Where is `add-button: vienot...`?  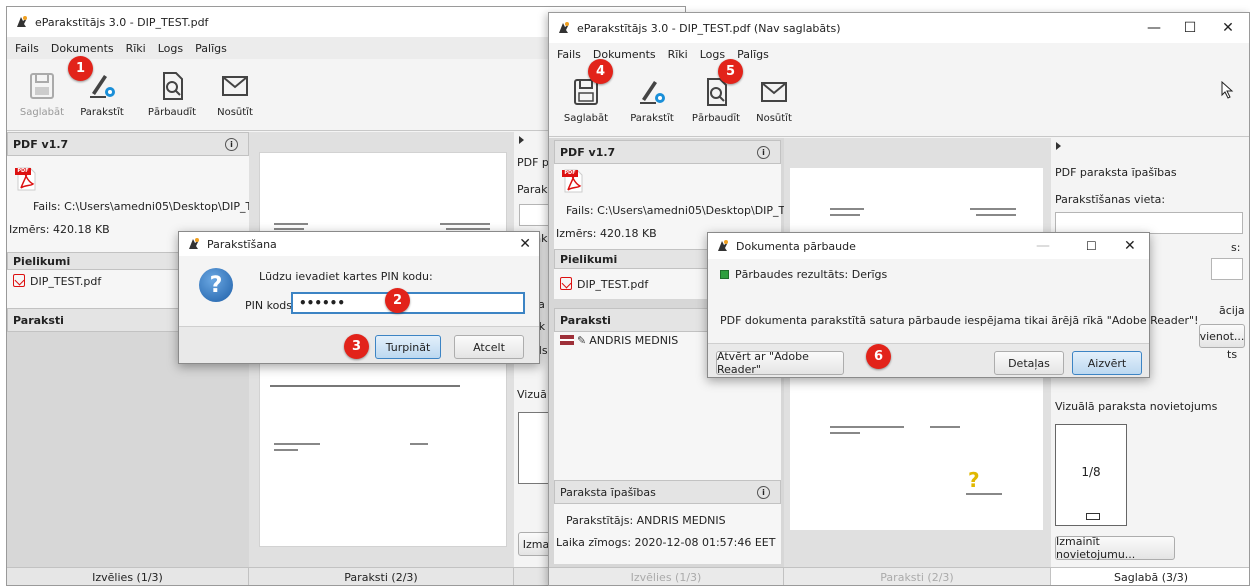 add-button: vienot... is located at coordinates (1222, 336).